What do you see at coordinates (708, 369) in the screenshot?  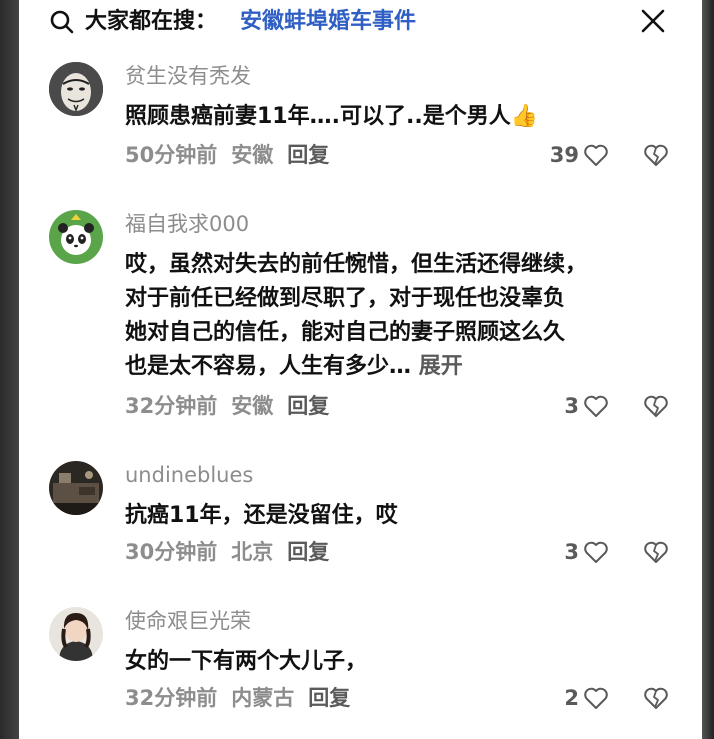 I see `background-edge-right` at bounding box center [708, 369].